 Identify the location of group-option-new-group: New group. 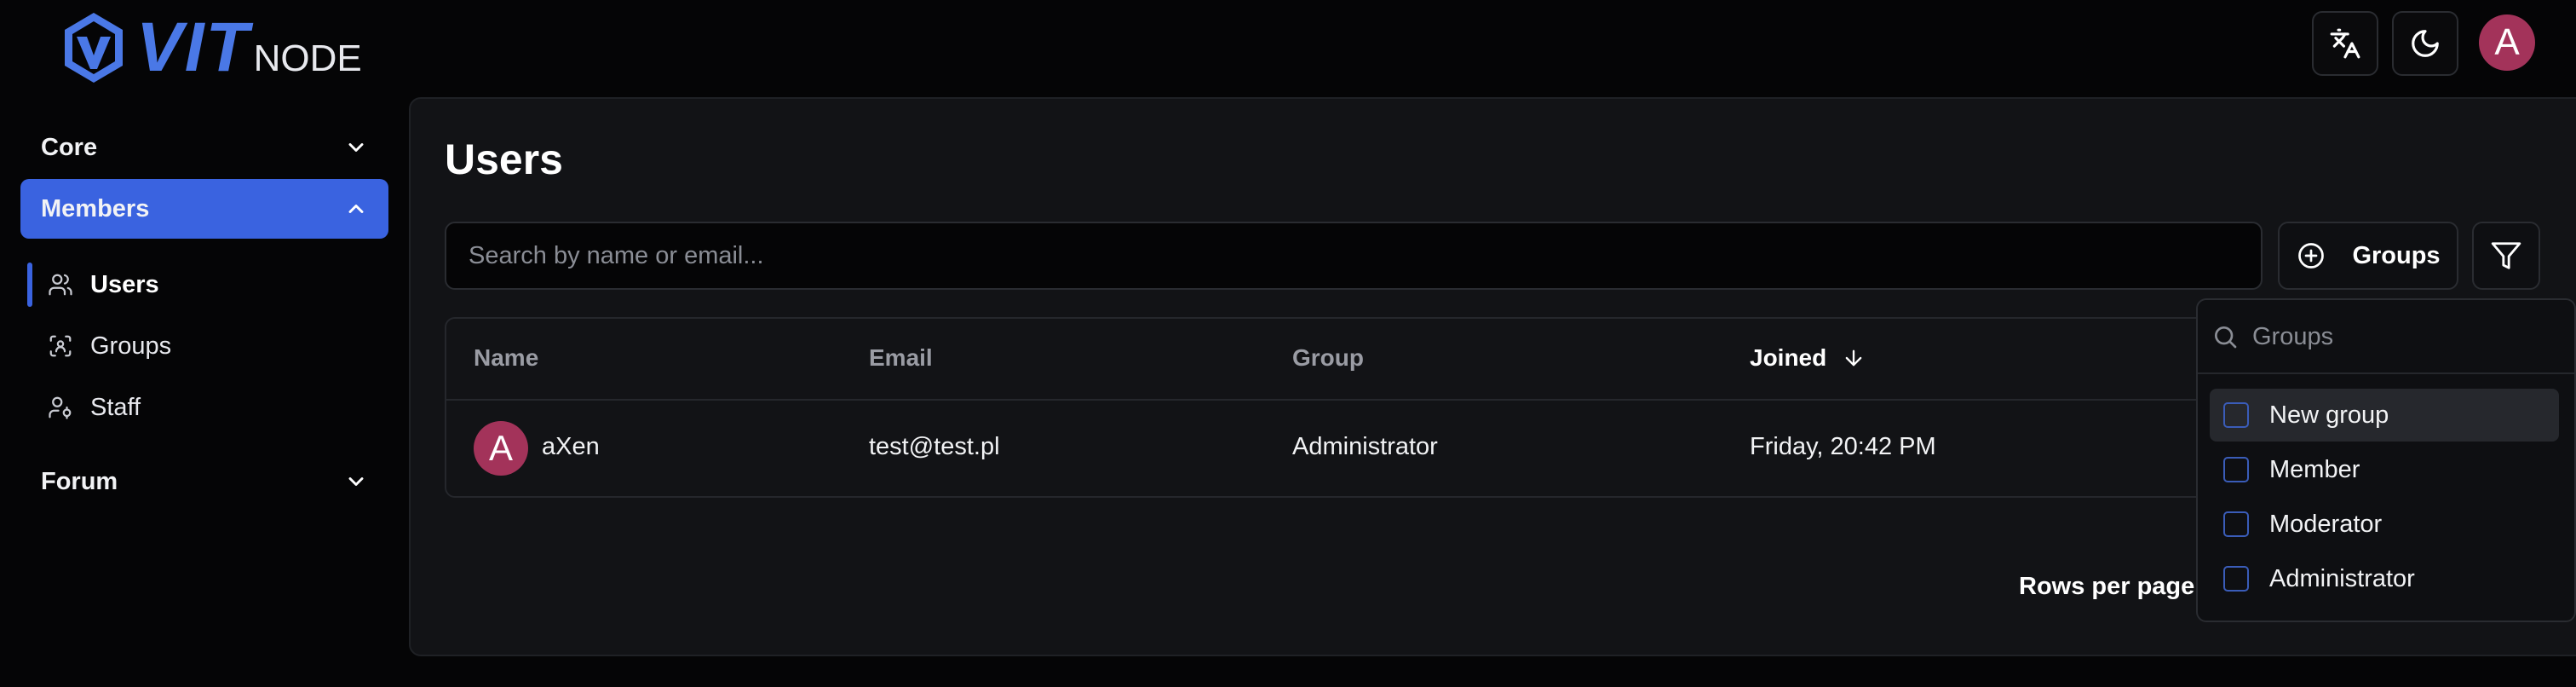
(2385, 415).